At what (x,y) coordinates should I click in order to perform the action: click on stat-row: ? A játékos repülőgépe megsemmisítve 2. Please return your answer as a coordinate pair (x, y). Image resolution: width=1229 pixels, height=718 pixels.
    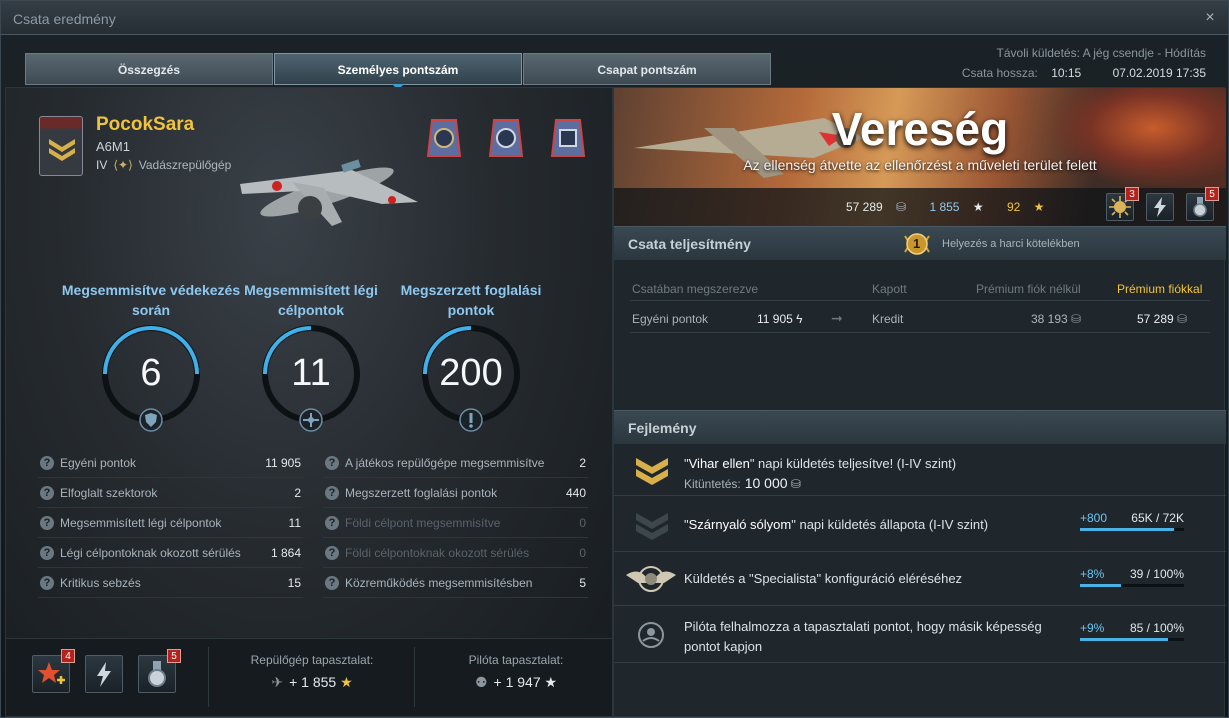
    Looking at the image, I should click on (455, 463).